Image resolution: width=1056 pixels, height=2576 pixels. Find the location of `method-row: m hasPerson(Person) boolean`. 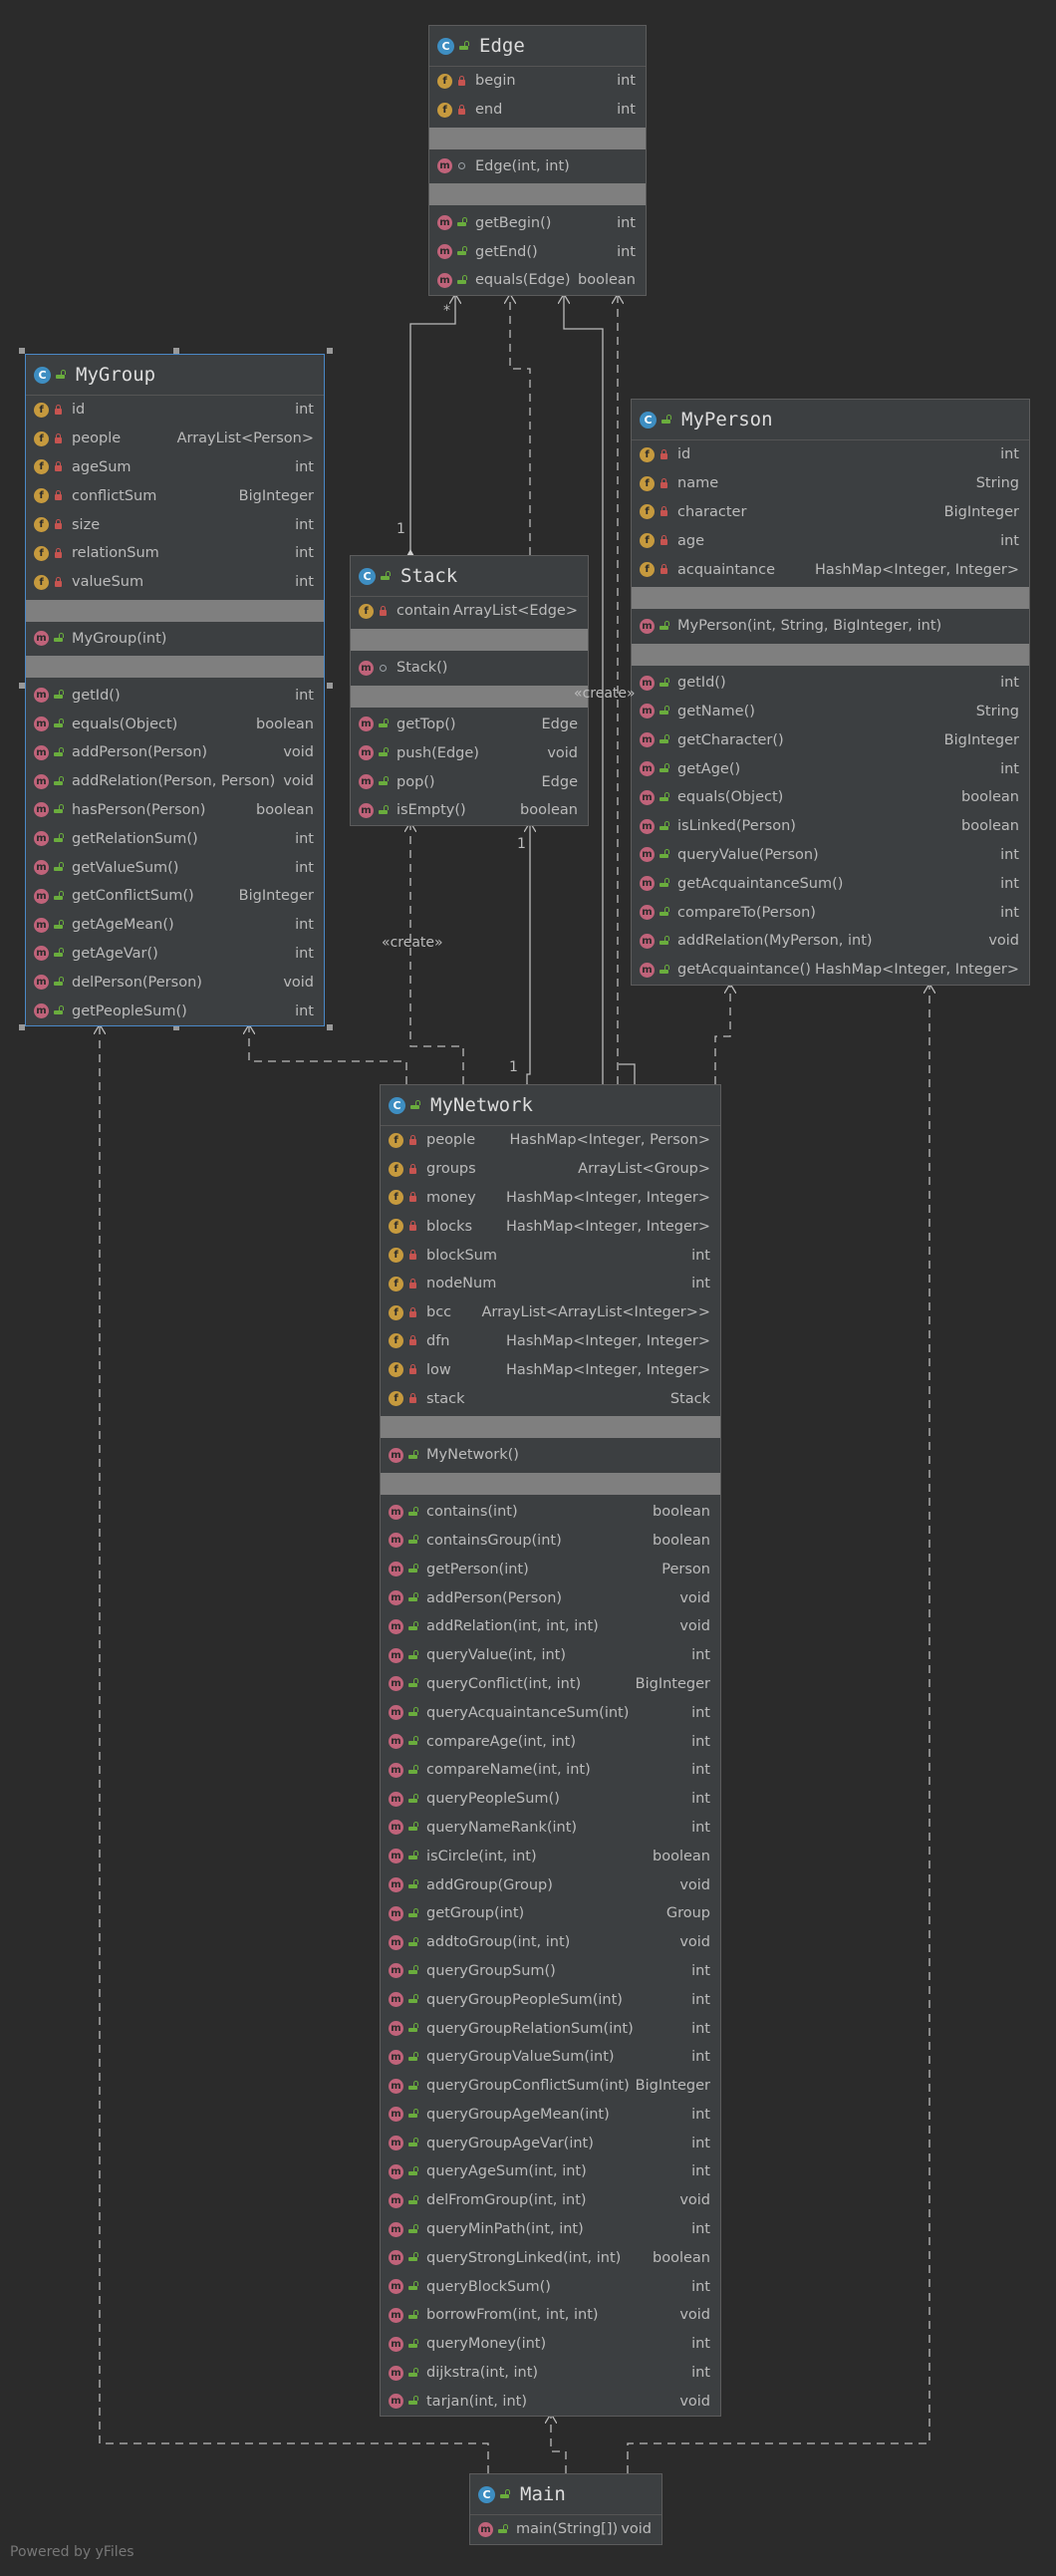

method-row: m hasPerson(Person) boolean is located at coordinates (175, 810).